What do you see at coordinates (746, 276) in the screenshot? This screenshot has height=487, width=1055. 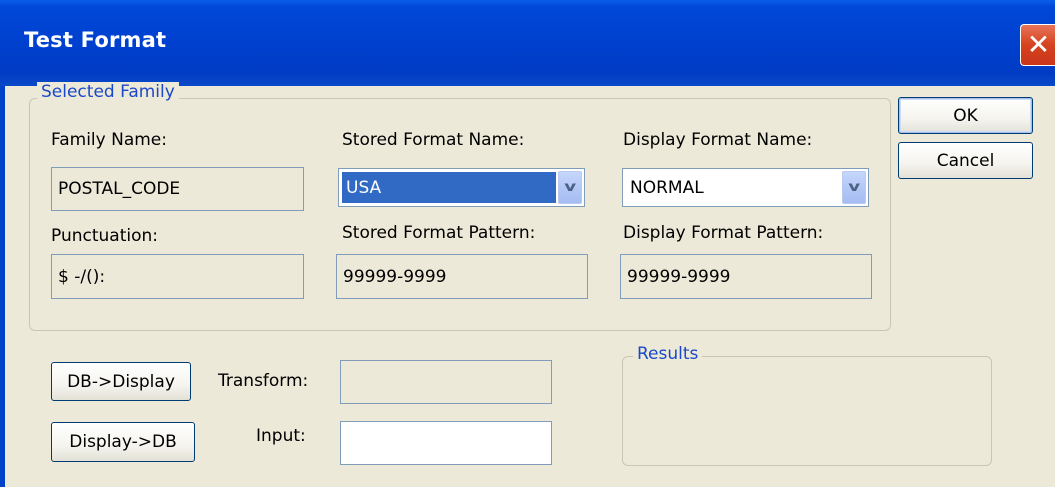 I see `display-format-pattern-field: 99999-9999` at bounding box center [746, 276].